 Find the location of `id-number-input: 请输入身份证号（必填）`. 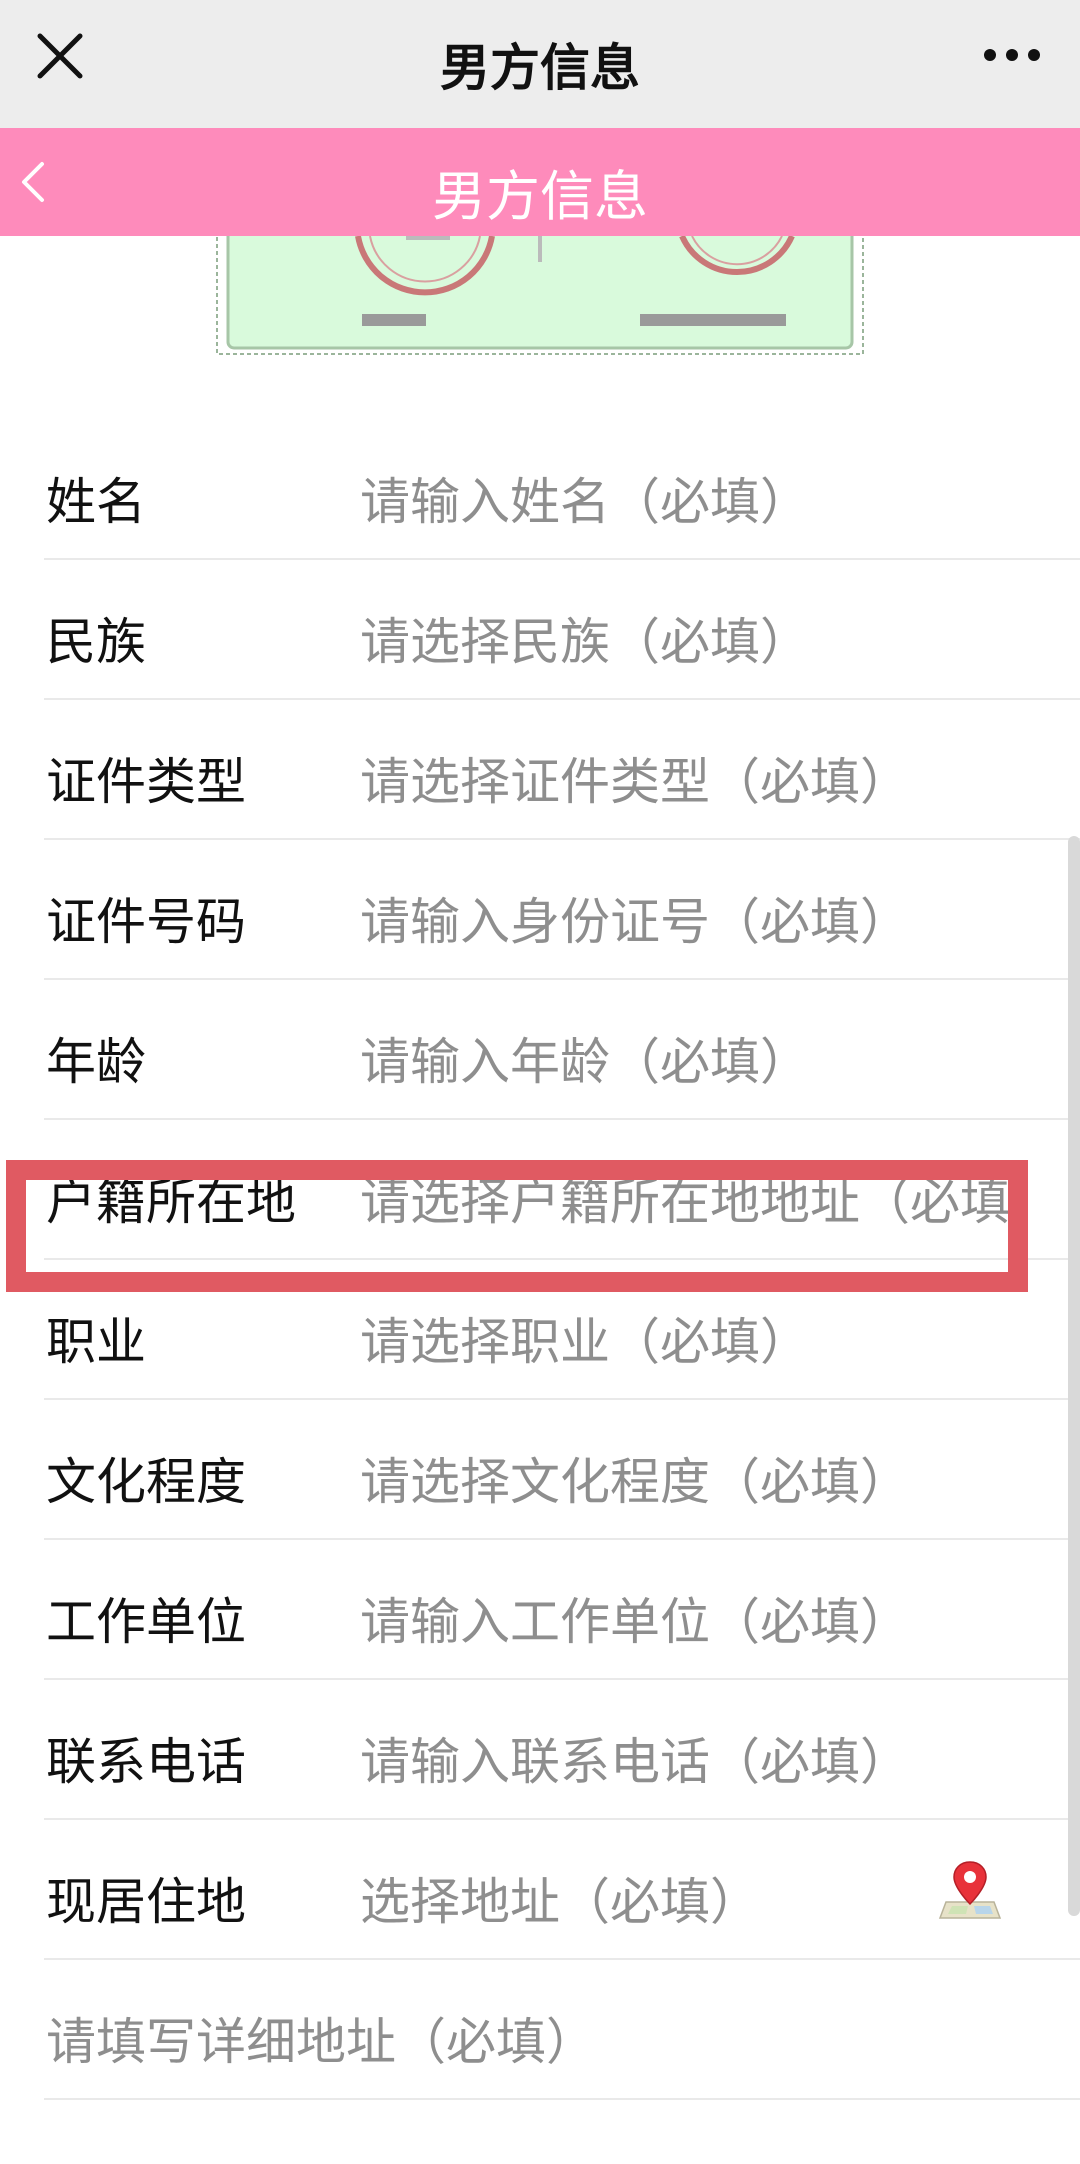

id-number-input: 请输入身份证号（必填） is located at coordinates (635, 918).